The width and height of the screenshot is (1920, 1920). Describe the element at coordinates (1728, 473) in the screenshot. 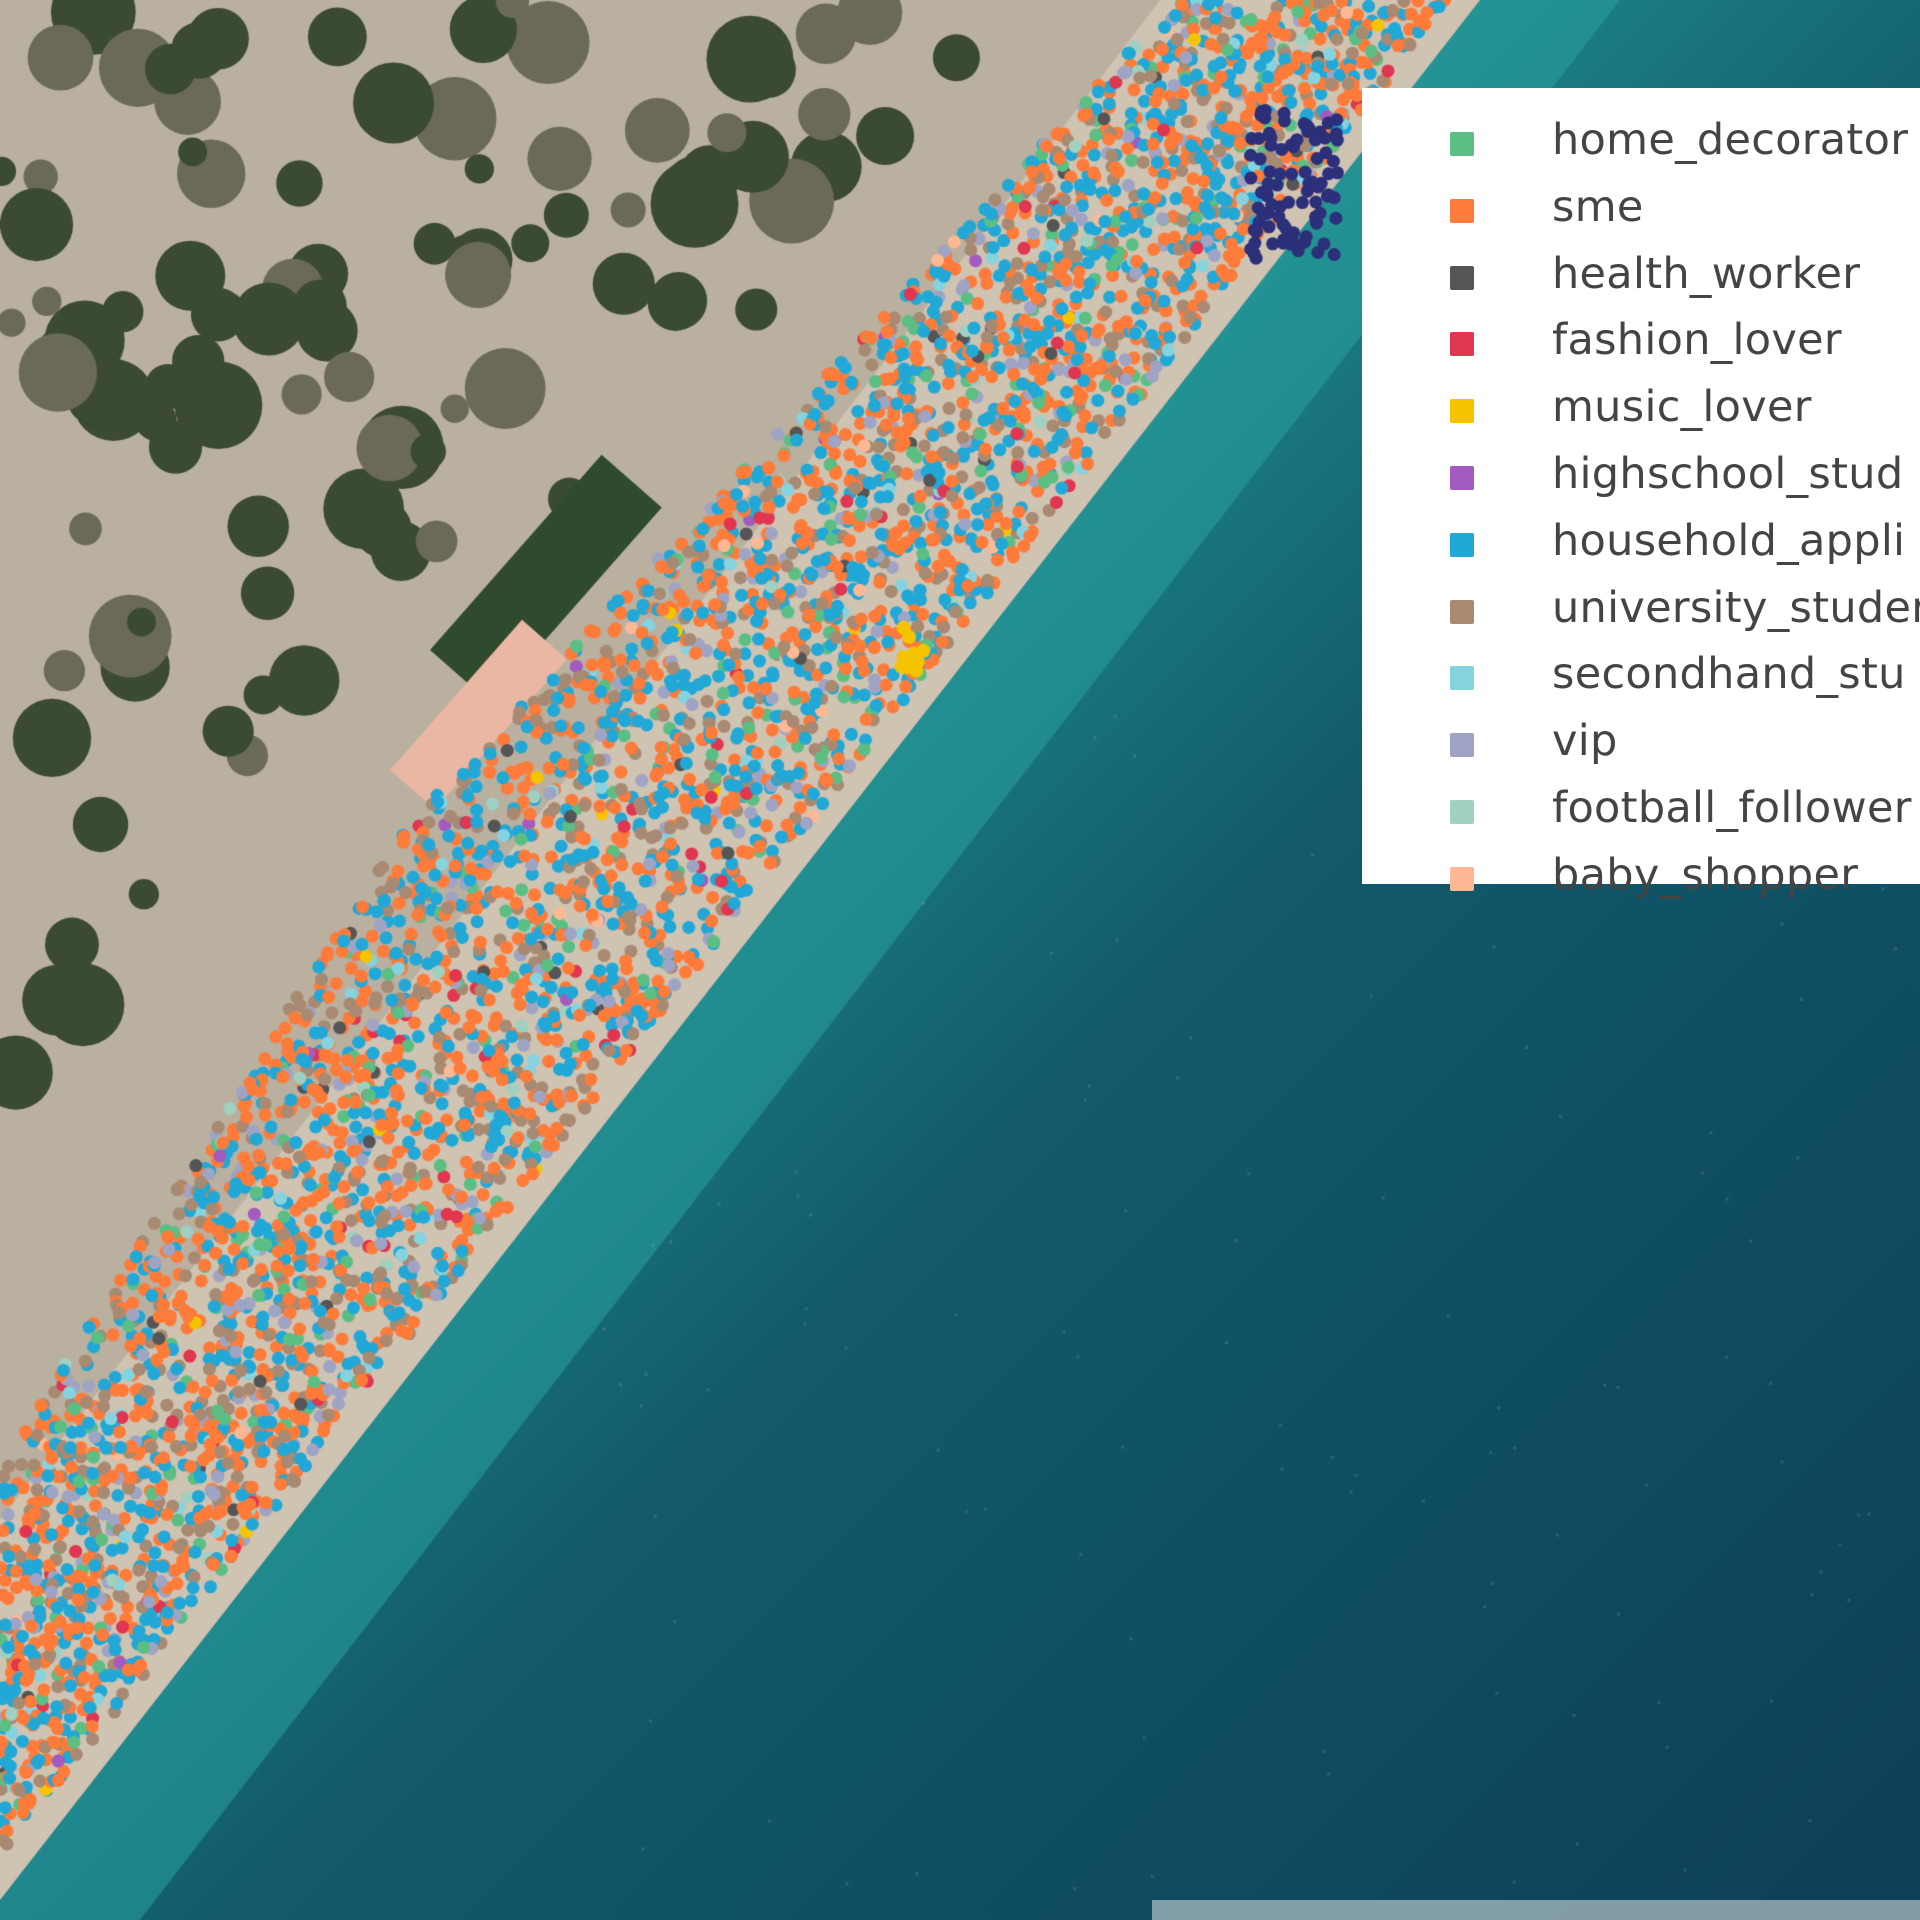

I see `legend-label: highschool_stud` at that location.